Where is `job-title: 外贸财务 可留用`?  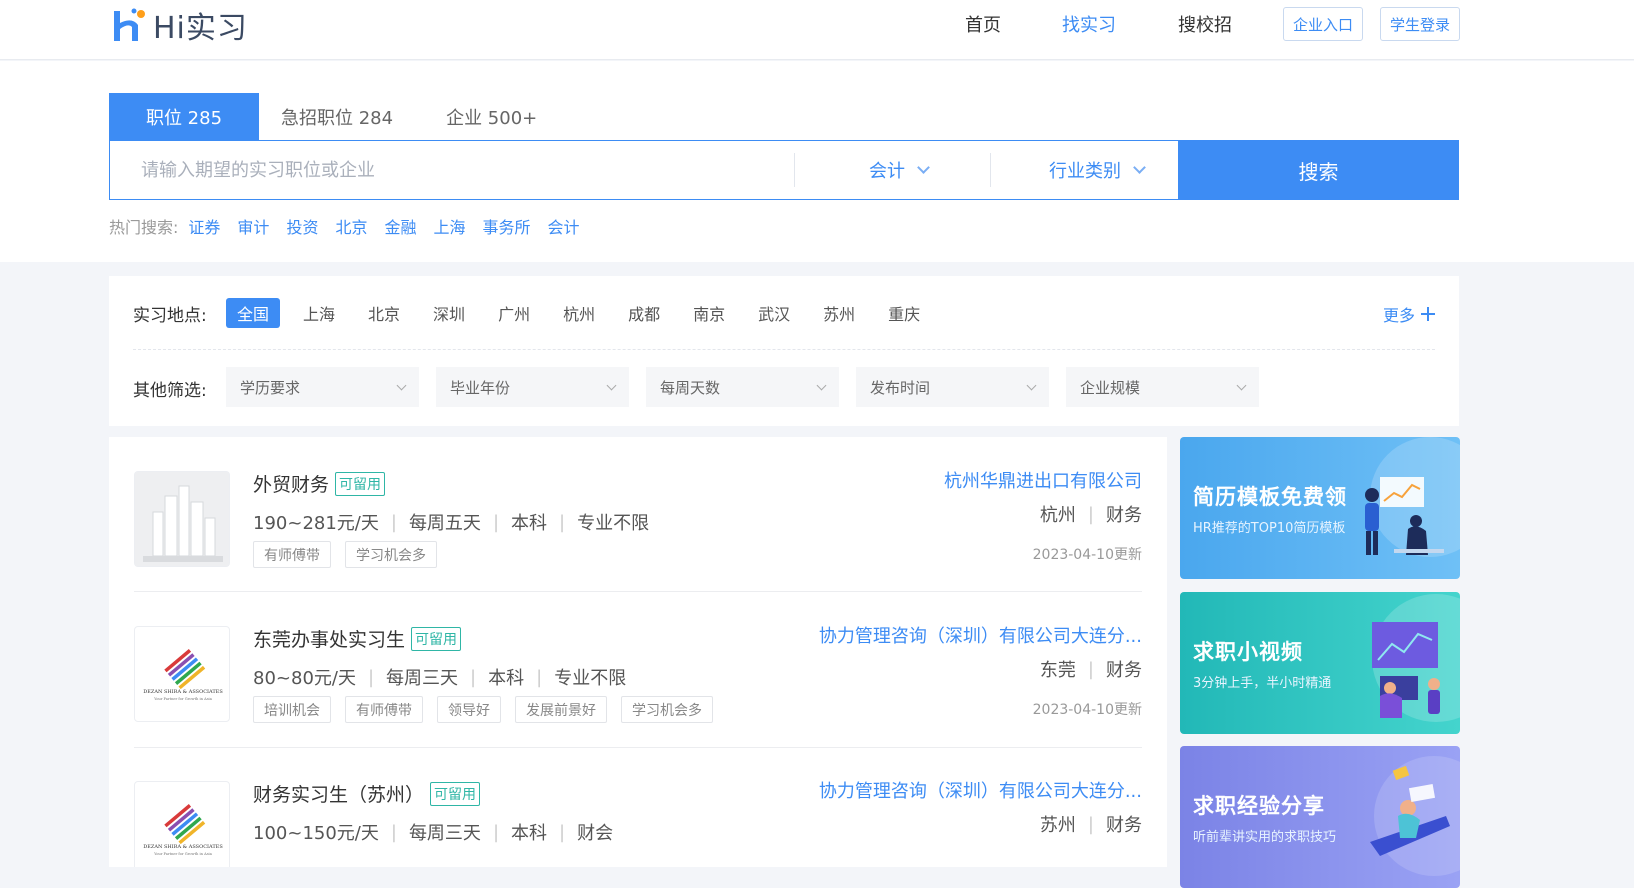 job-title: 外贸财务 可留用 is located at coordinates (319, 483).